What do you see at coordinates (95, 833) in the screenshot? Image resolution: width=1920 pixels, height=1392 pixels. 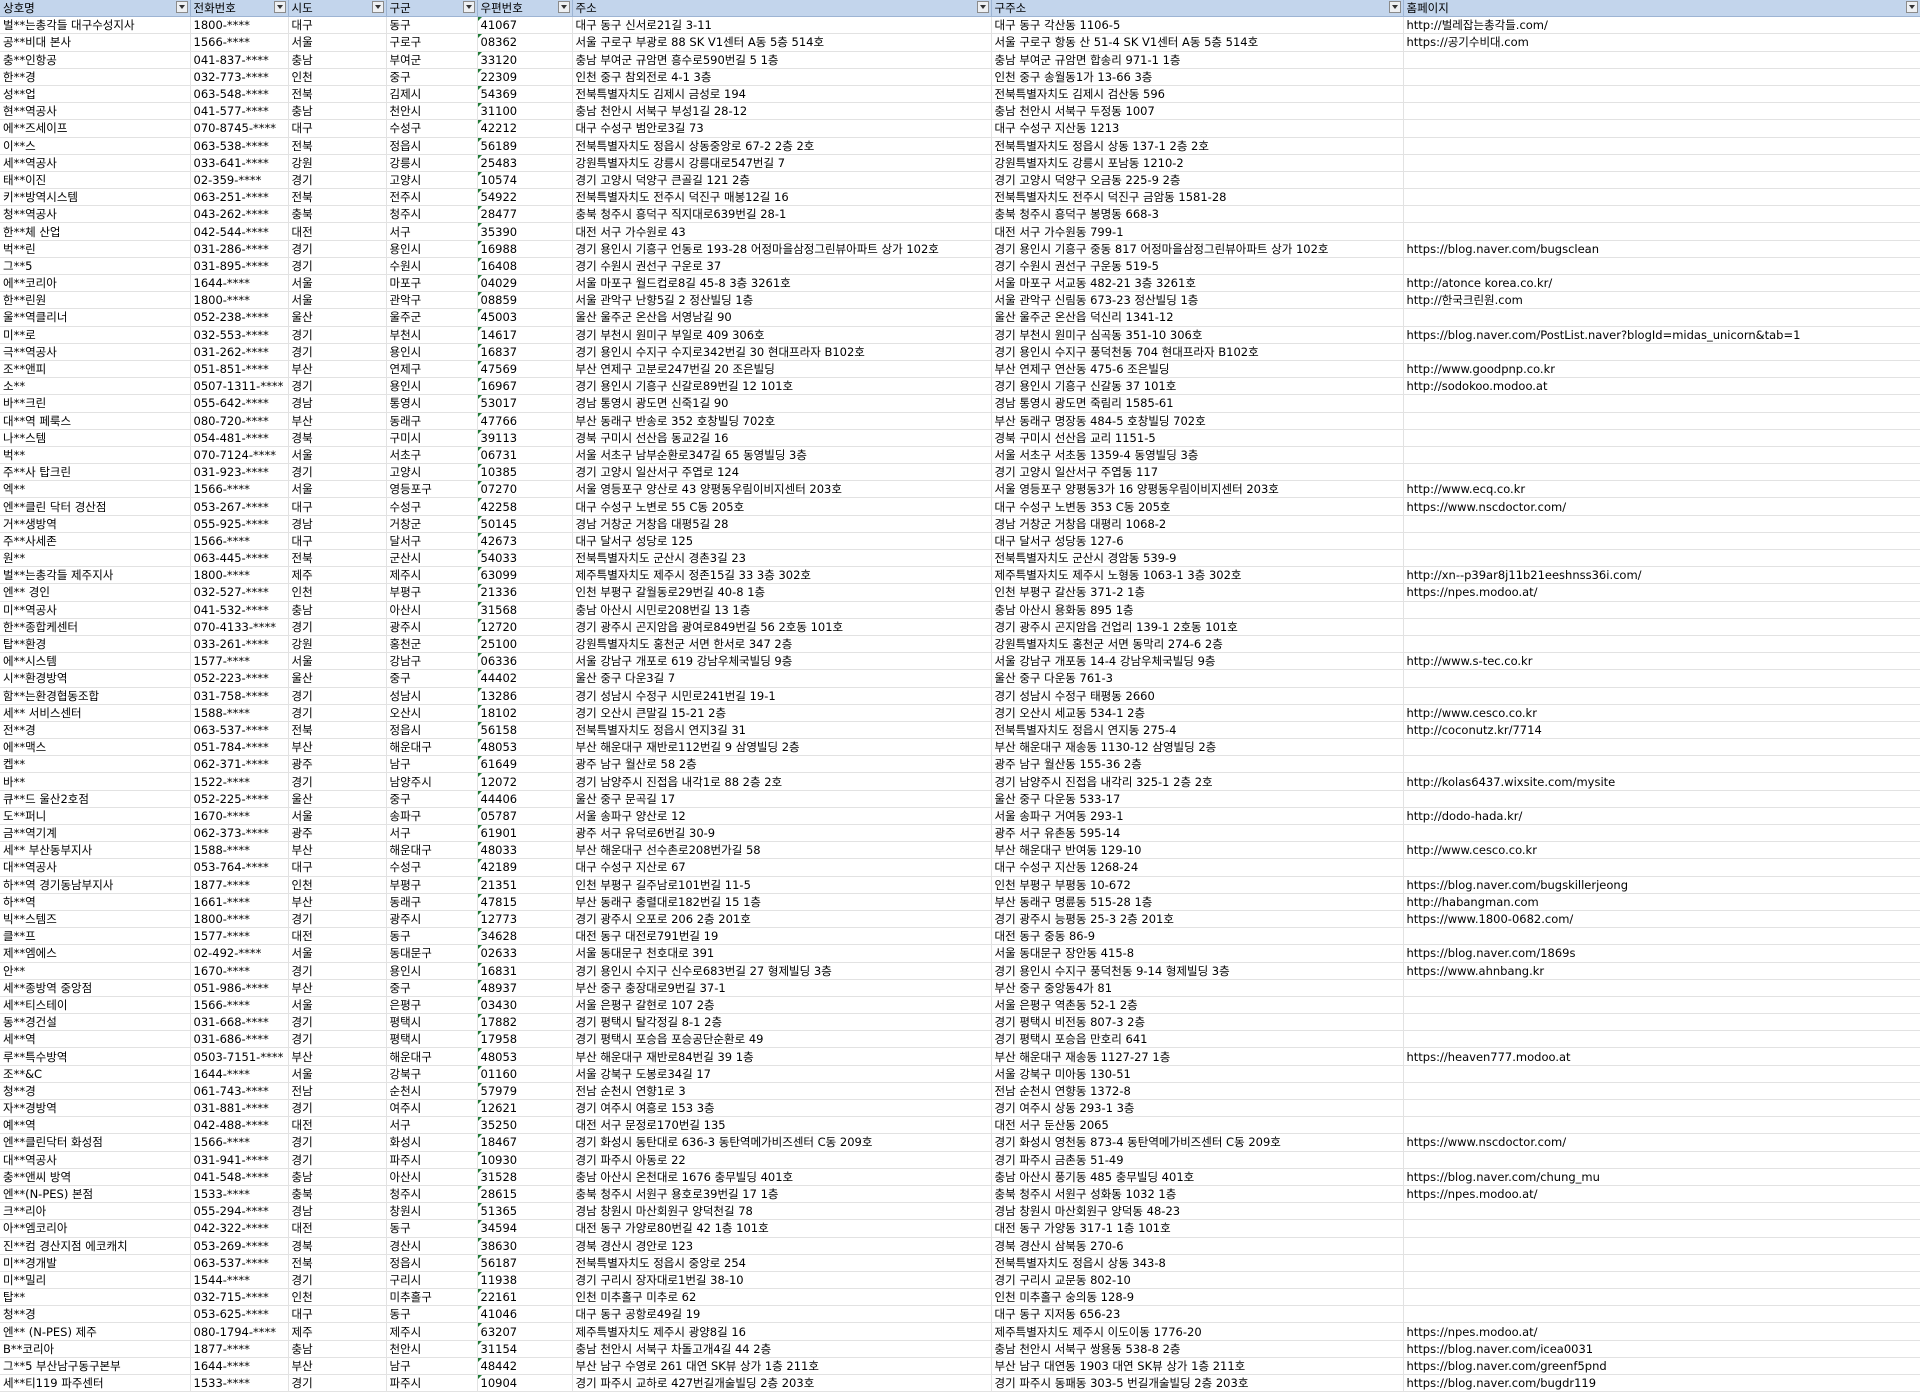 I see `table-cell: 금**역기계` at bounding box center [95, 833].